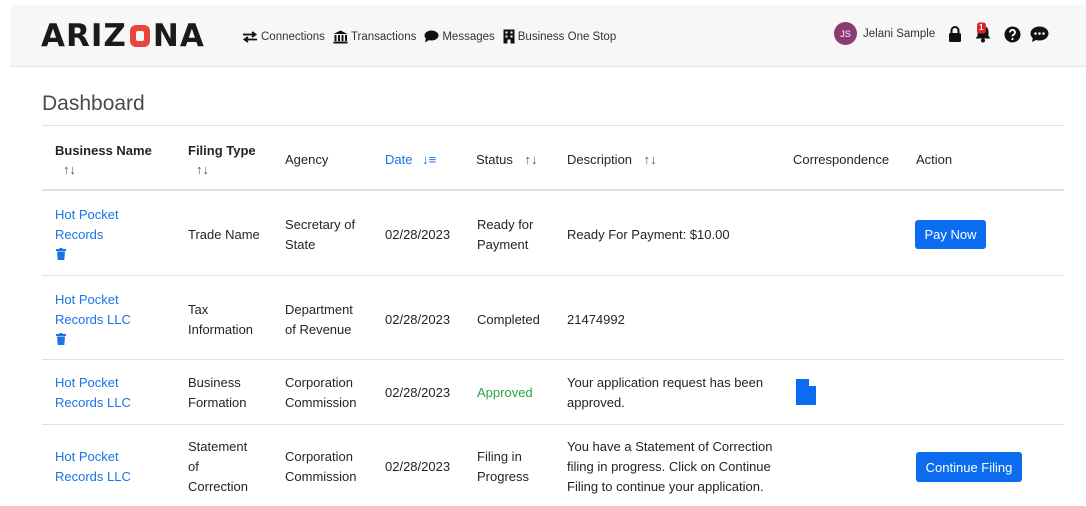 The height and width of the screenshot is (506, 1086). What do you see at coordinates (983, 33) in the screenshot?
I see `notifications-bell-icon: 1` at bounding box center [983, 33].